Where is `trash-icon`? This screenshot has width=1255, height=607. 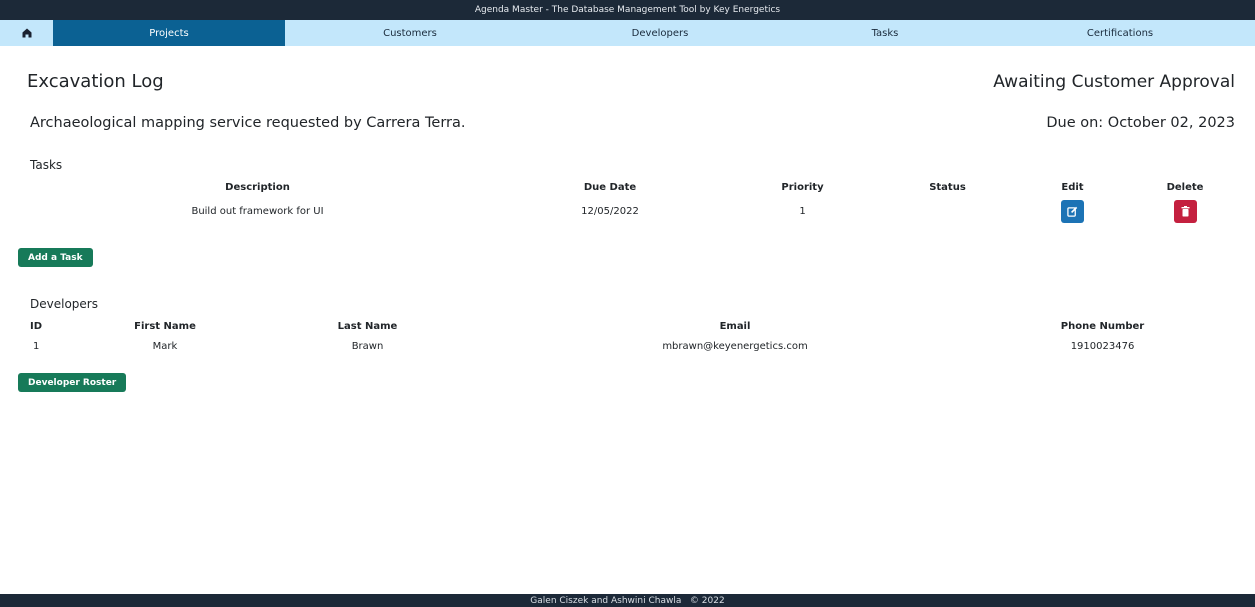
trash-icon is located at coordinates (1185, 210).